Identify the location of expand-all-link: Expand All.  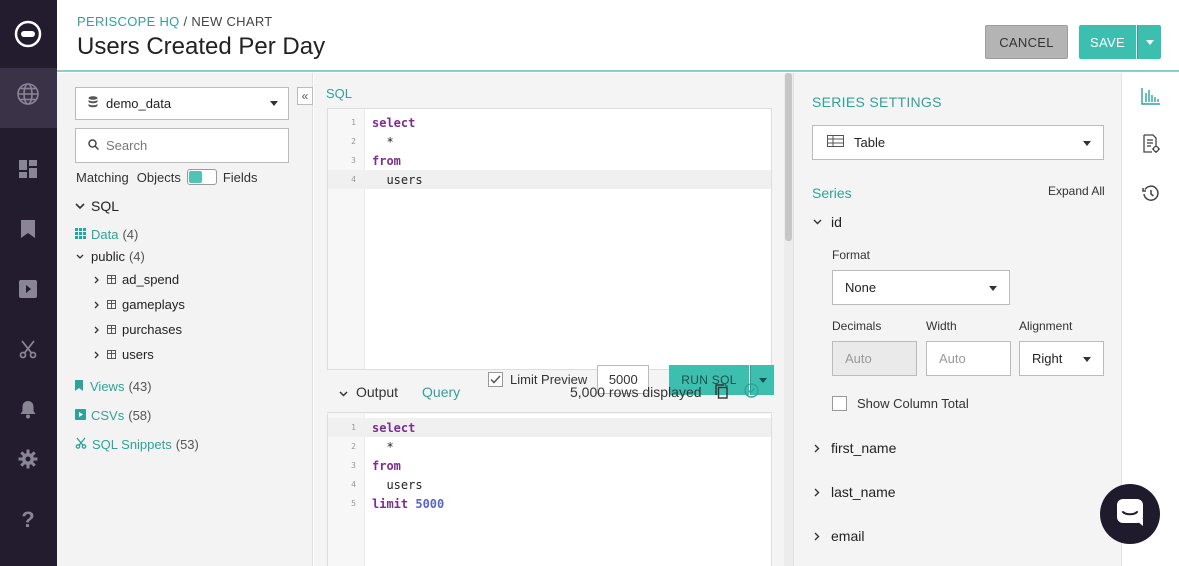
(1076, 191).